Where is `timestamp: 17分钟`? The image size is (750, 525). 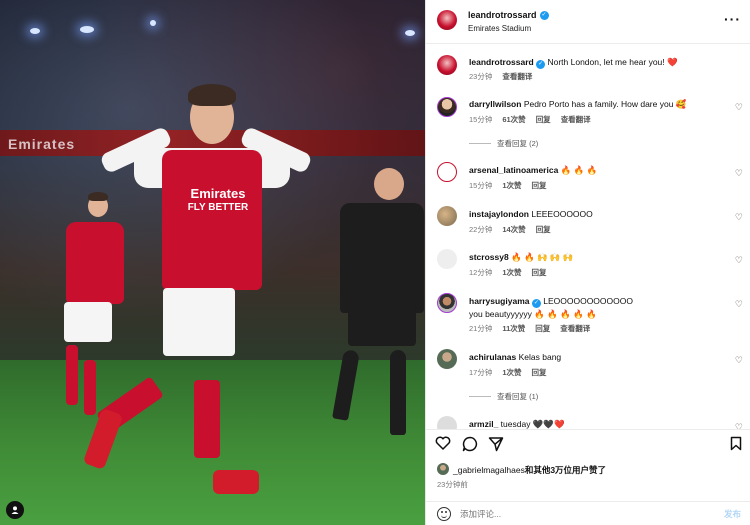 timestamp: 17分钟 is located at coordinates (481, 372).